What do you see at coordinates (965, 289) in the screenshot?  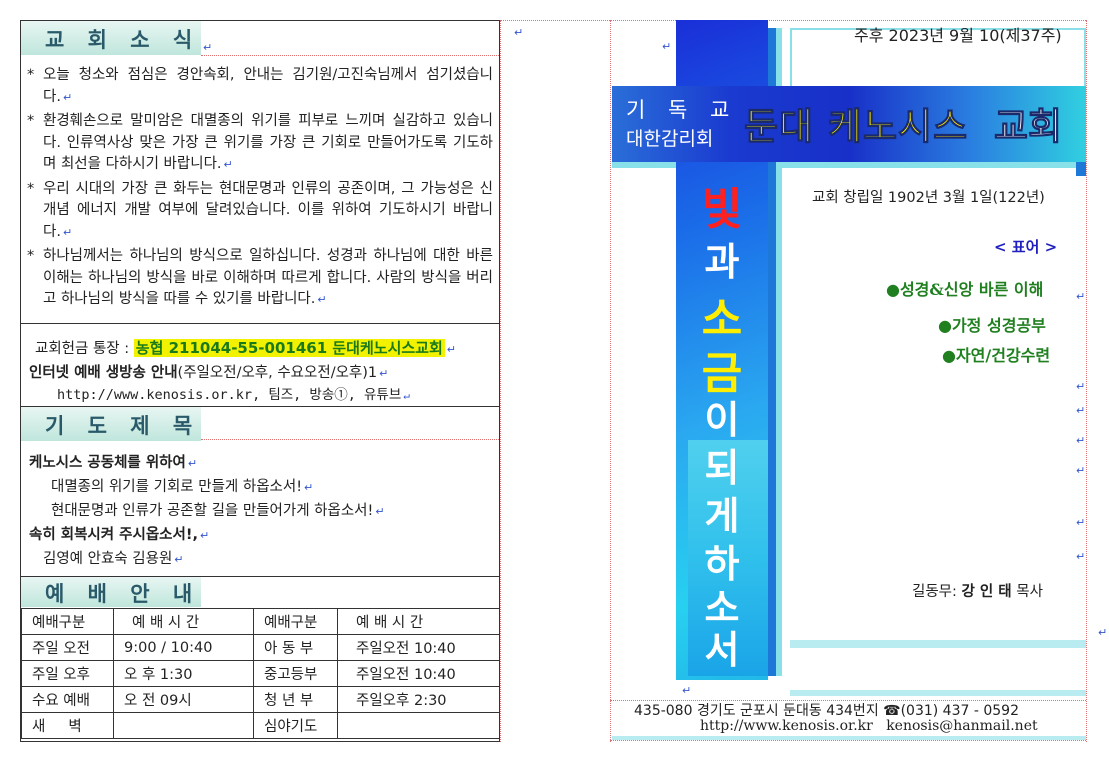 I see `motto-item-1: ●성경&신앙 바른 이해` at bounding box center [965, 289].